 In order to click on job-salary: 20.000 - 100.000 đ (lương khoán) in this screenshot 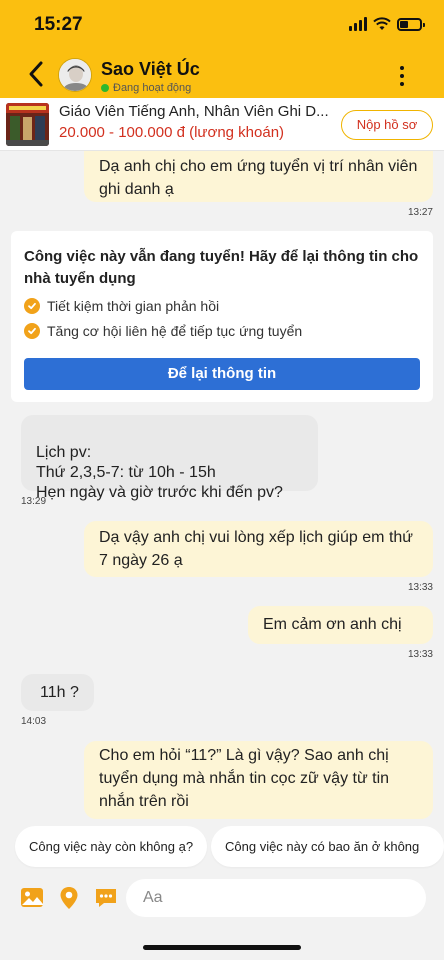, I will do `click(172, 132)`.